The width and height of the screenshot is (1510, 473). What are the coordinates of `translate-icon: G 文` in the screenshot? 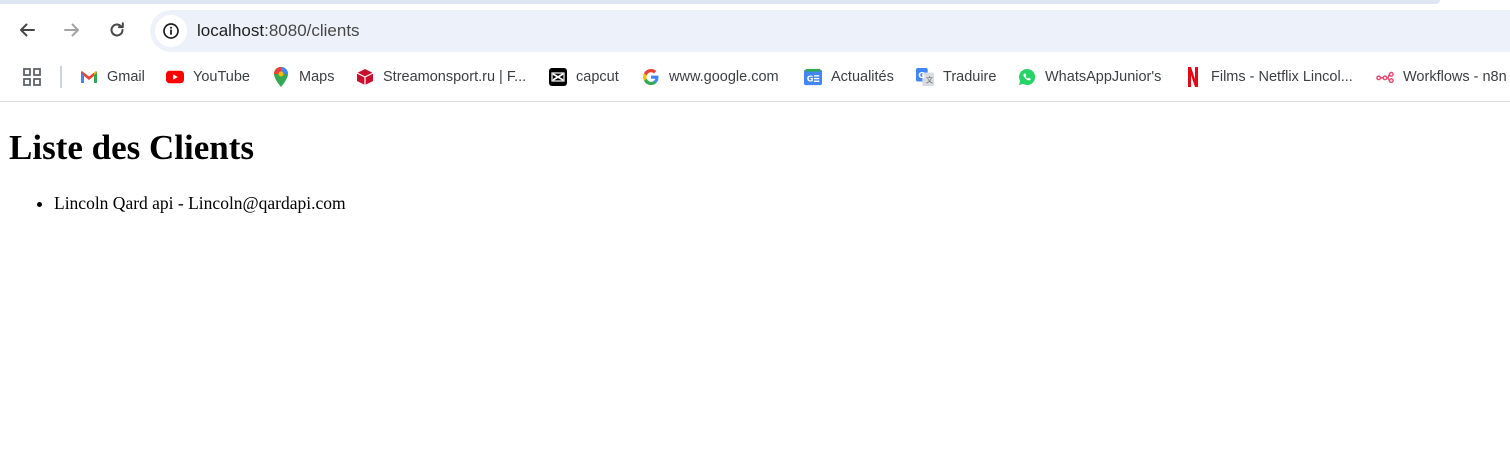 It's located at (925, 77).